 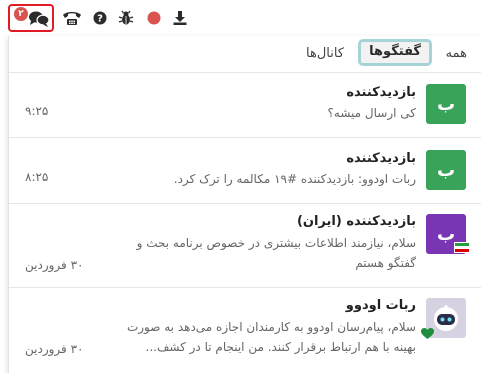 I want to click on thread-last-message: کی ارسال میشه؟, so click(x=371, y=113).